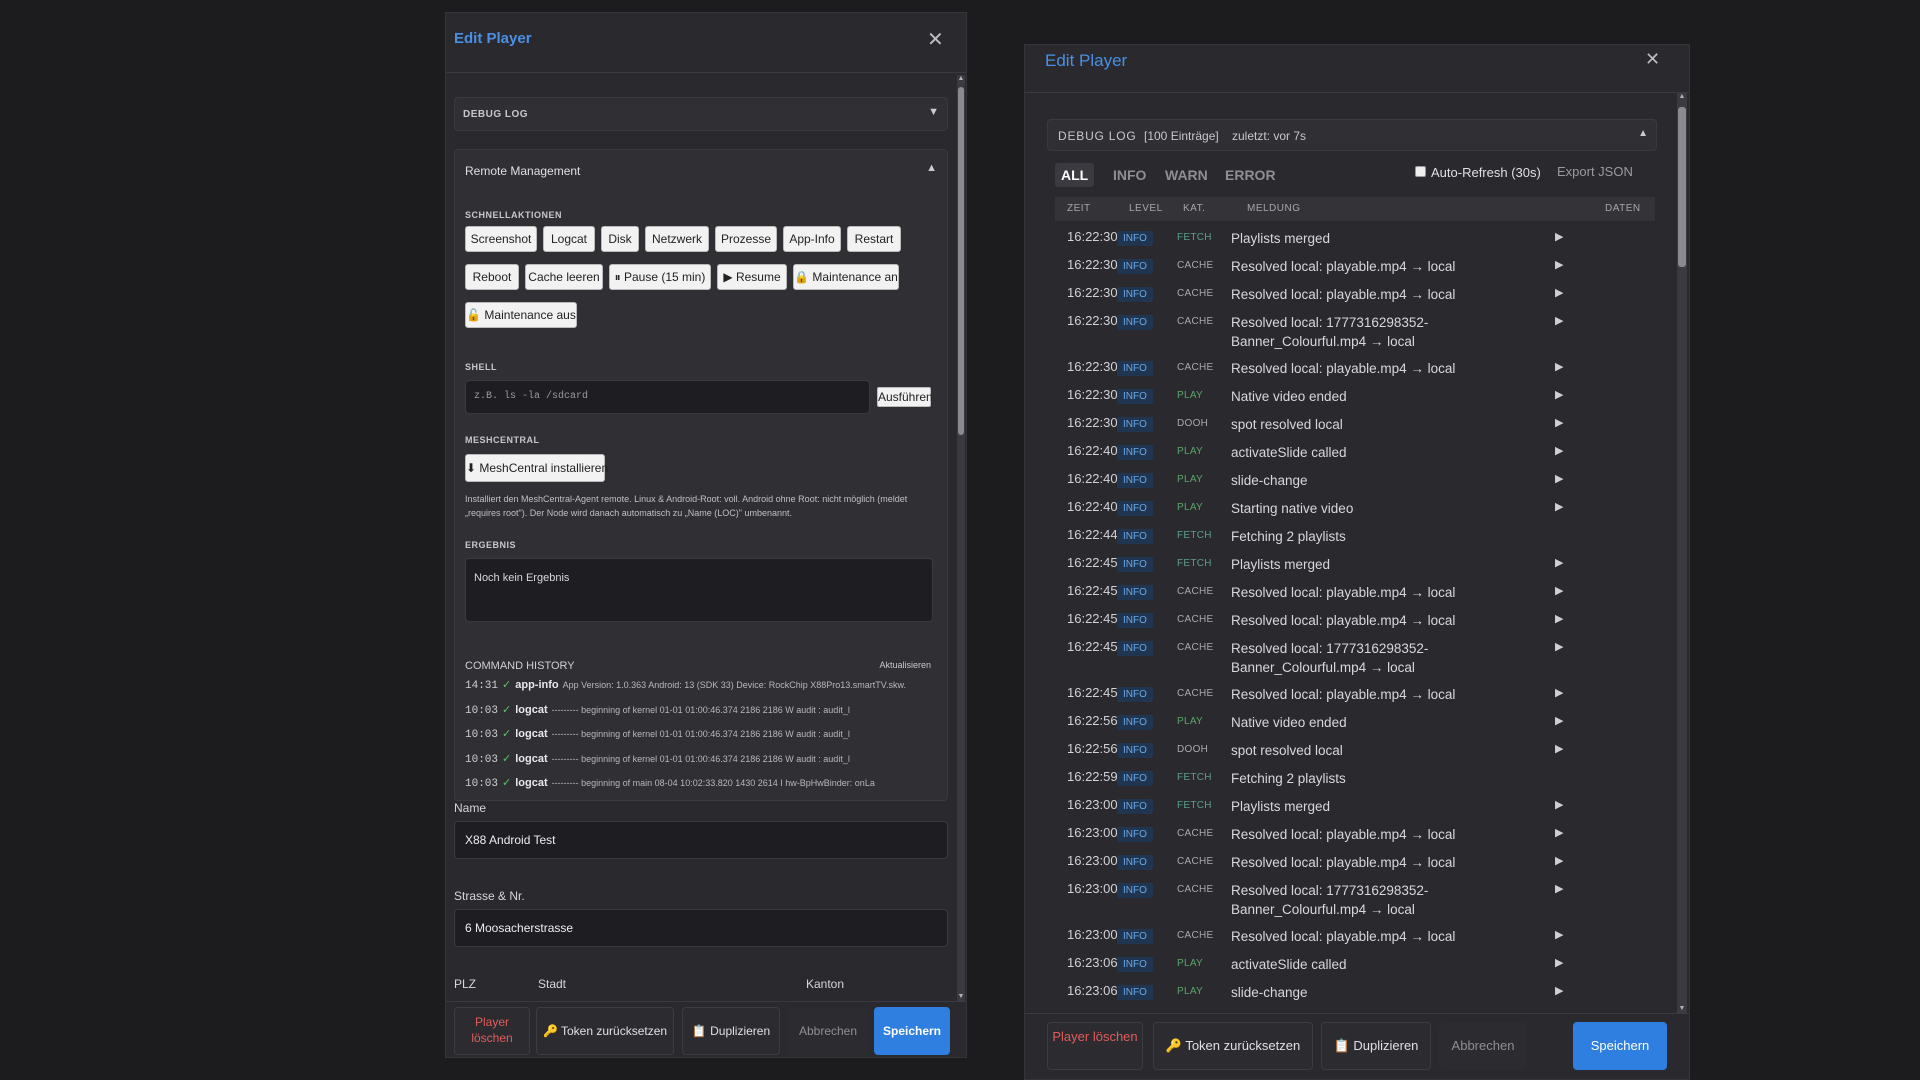 This screenshot has width=1920, height=1080. What do you see at coordinates (701, 114) in the screenshot?
I see `debug-log-collapsed: DEBUG LOG ▼` at bounding box center [701, 114].